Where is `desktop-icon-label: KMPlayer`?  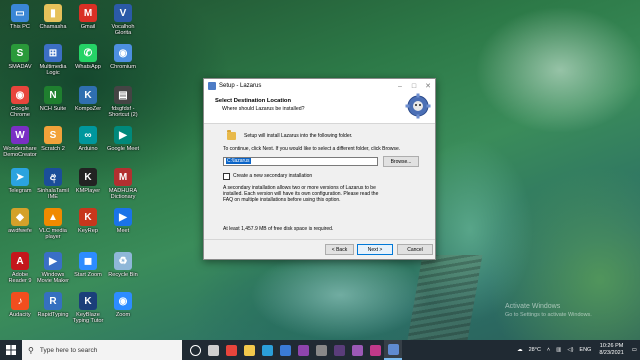
desktop-icon-label: KMPlayer is located at coordinates (88, 191).